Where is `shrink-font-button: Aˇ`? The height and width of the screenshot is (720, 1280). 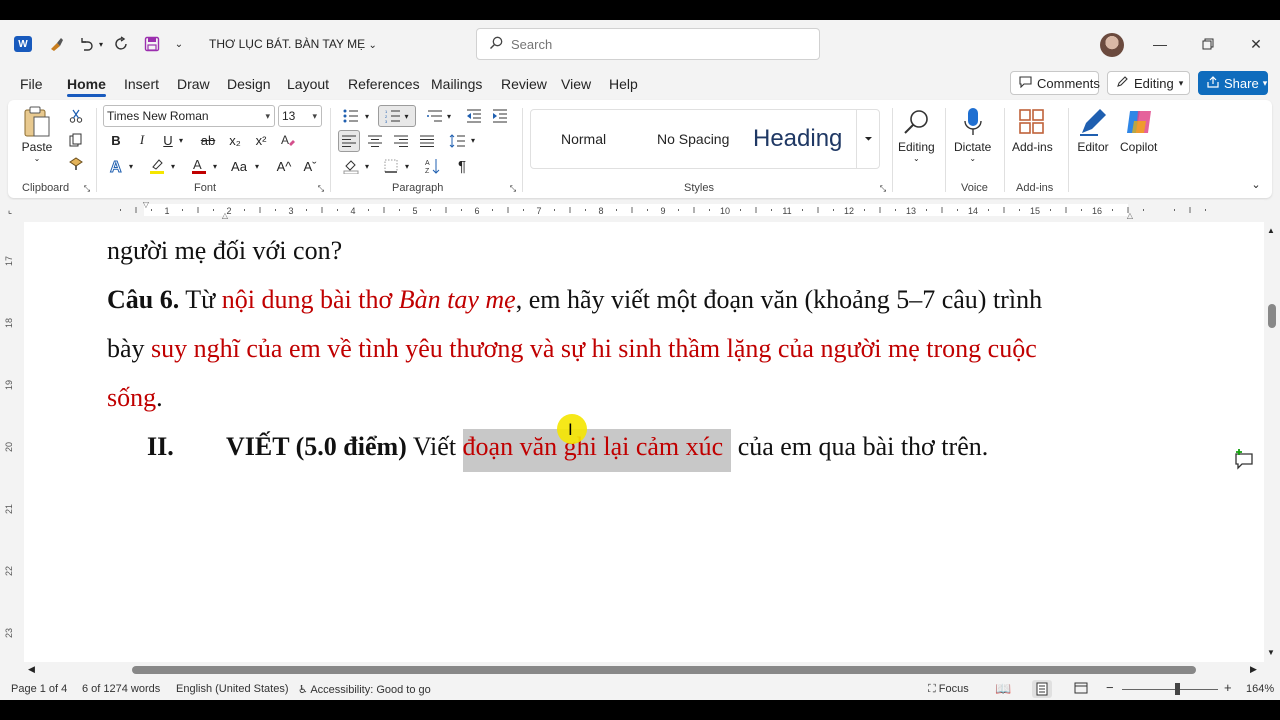 shrink-font-button: Aˇ is located at coordinates (310, 166).